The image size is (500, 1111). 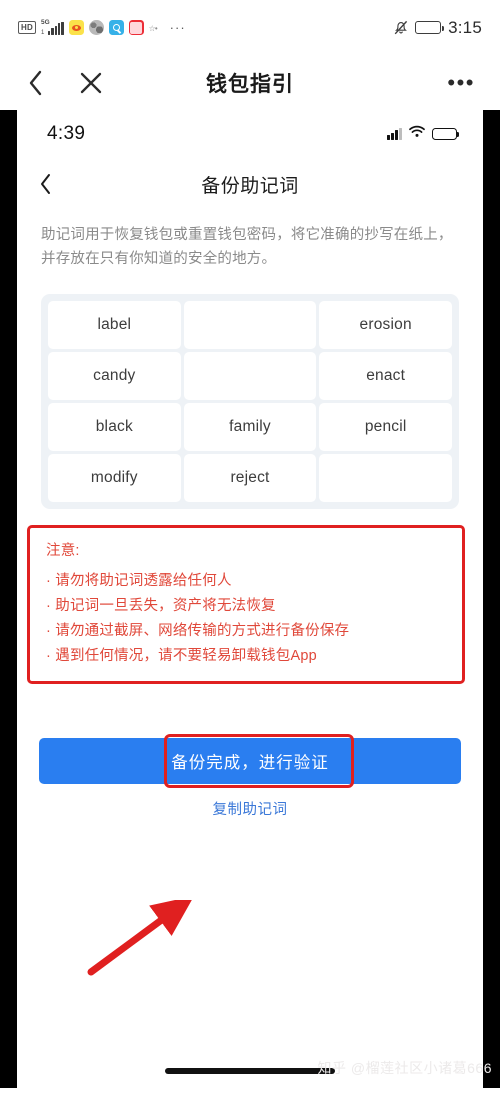 What do you see at coordinates (446, 134) in the screenshot?
I see `battery-low-icon` at bounding box center [446, 134].